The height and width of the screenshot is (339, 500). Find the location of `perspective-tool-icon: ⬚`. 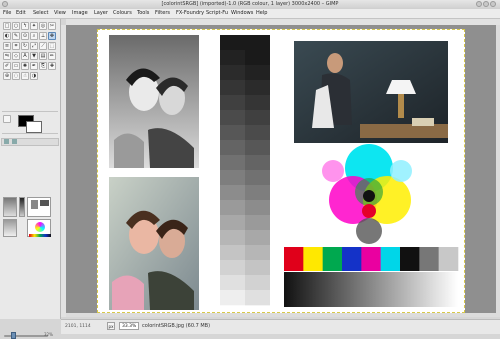

perspective-tool-icon: ⬚ is located at coordinates (52, 46).